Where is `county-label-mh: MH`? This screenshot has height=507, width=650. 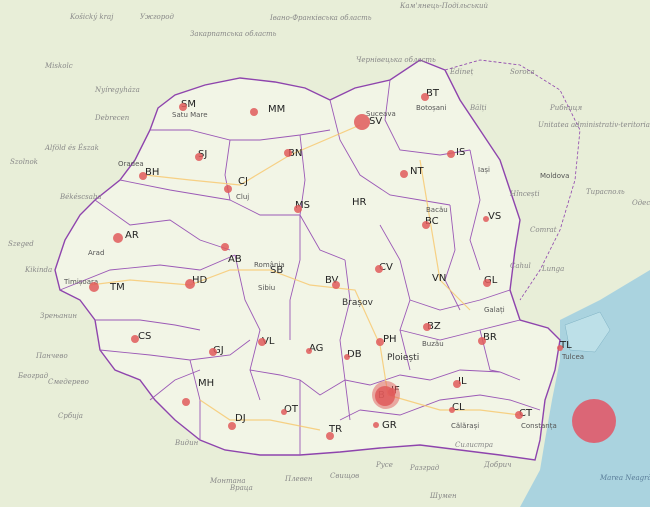 county-label-mh: MH is located at coordinates (206, 383).